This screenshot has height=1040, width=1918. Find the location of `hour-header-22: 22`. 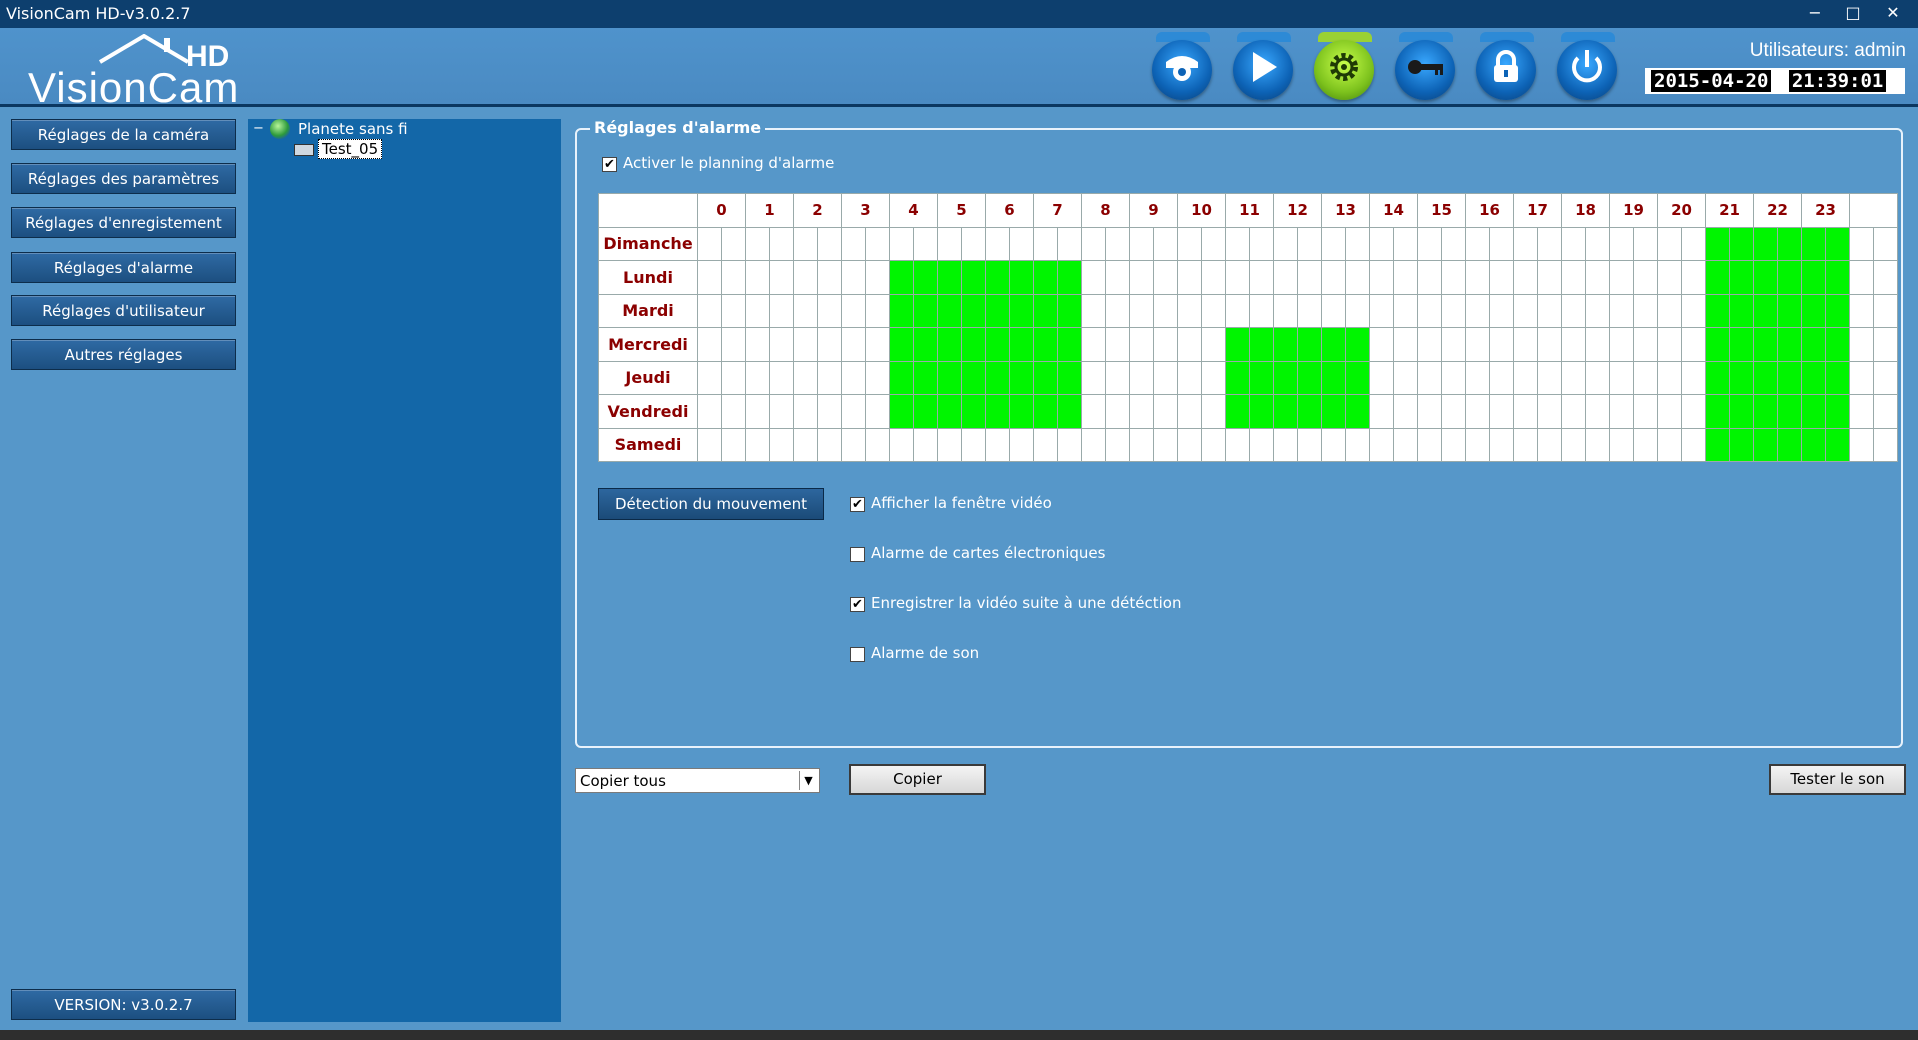

hour-header-22: 22 is located at coordinates (1777, 210).